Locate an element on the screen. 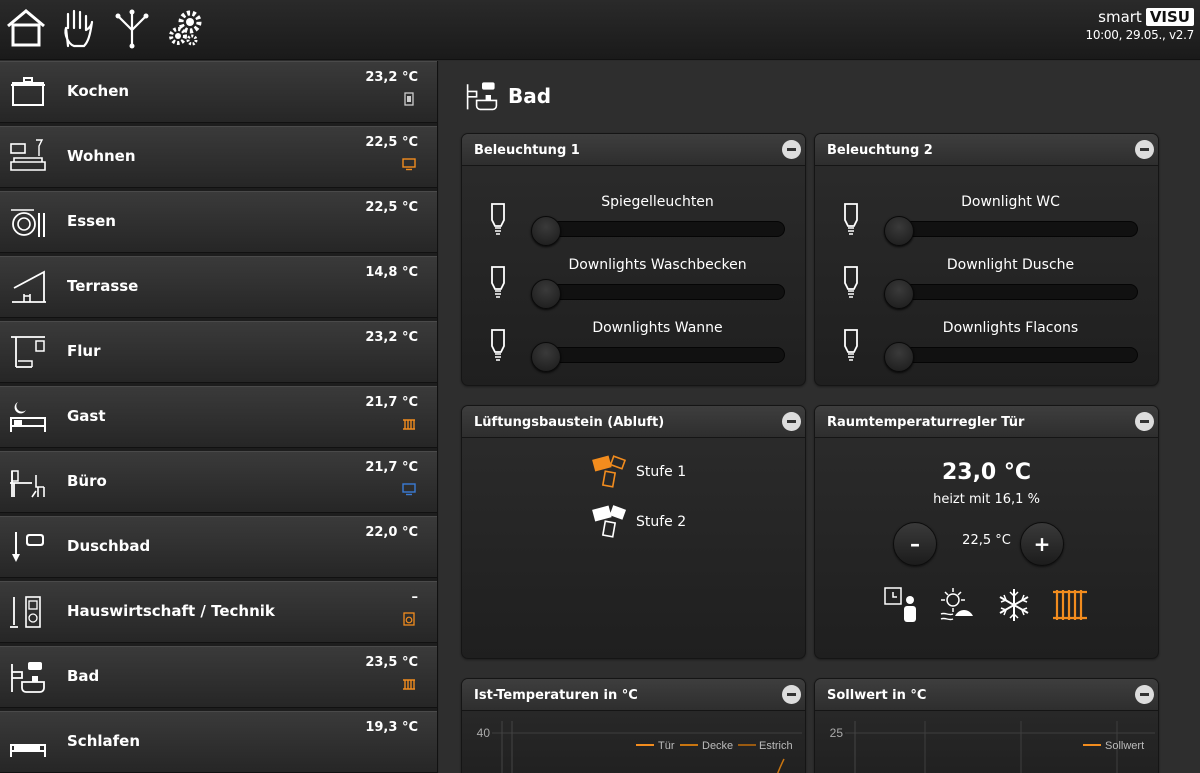  room-item-buero: Büro 21,7 °C is located at coordinates (218, 482).